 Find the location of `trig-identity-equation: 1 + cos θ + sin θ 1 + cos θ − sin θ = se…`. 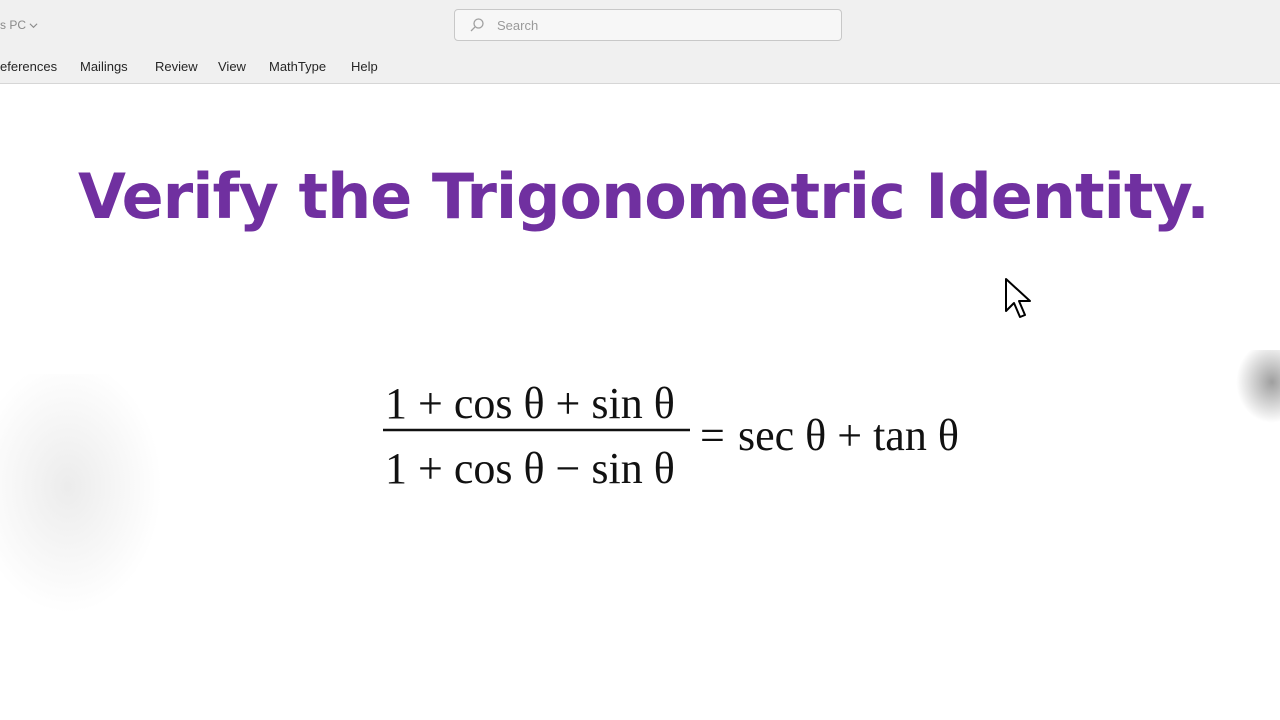

trig-identity-equation: 1 + cos θ + sin θ 1 + cos θ − sin θ = se… is located at coordinates (690, 429).